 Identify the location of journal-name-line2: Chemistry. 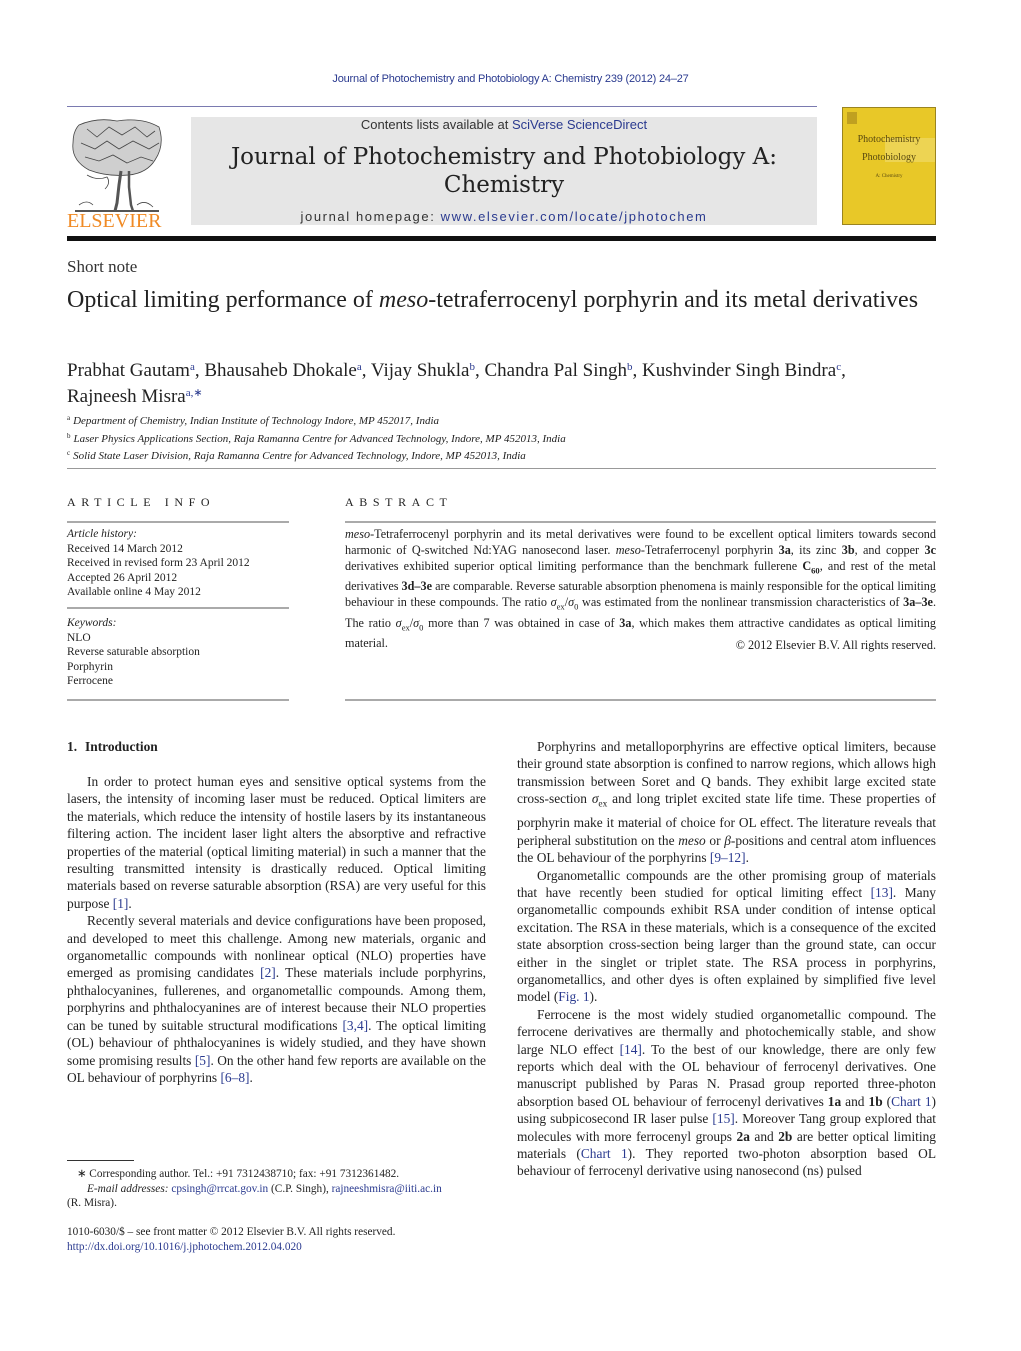
(504, 185).